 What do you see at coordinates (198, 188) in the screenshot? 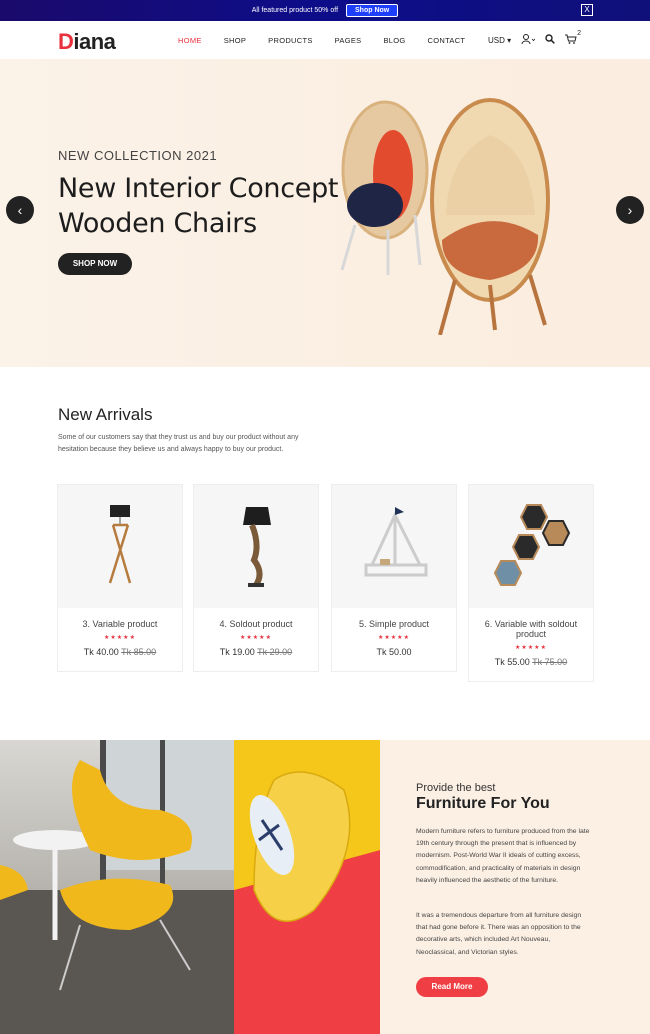
I see `hero-title-line1: New Interior Concept` at bounding box center [198, 188].